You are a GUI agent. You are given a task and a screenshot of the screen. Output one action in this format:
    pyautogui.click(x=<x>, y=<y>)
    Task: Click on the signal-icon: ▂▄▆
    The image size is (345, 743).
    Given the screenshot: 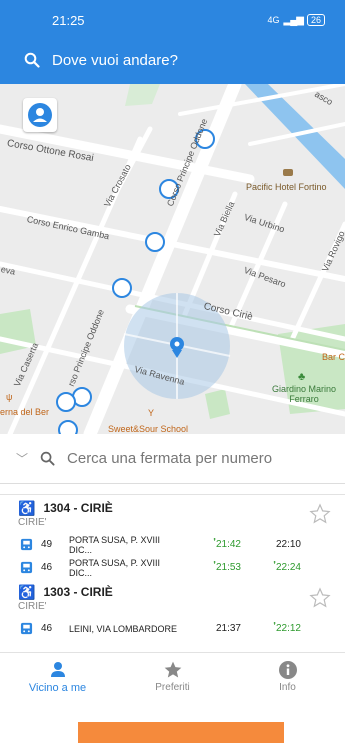 What is the action you would take?
    pyautogui.click(x=293, y=20)
    